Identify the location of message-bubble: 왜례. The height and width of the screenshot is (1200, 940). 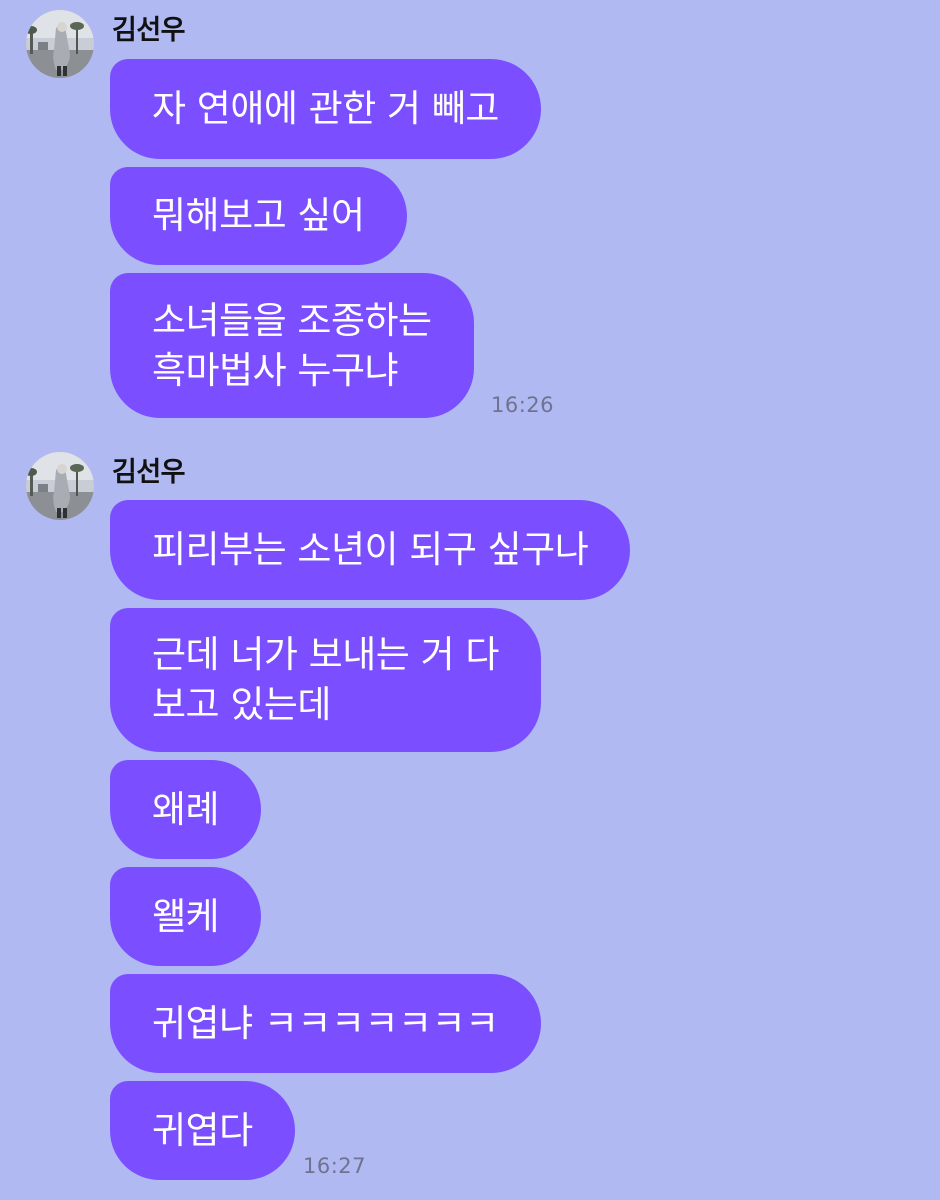
(186, 809).